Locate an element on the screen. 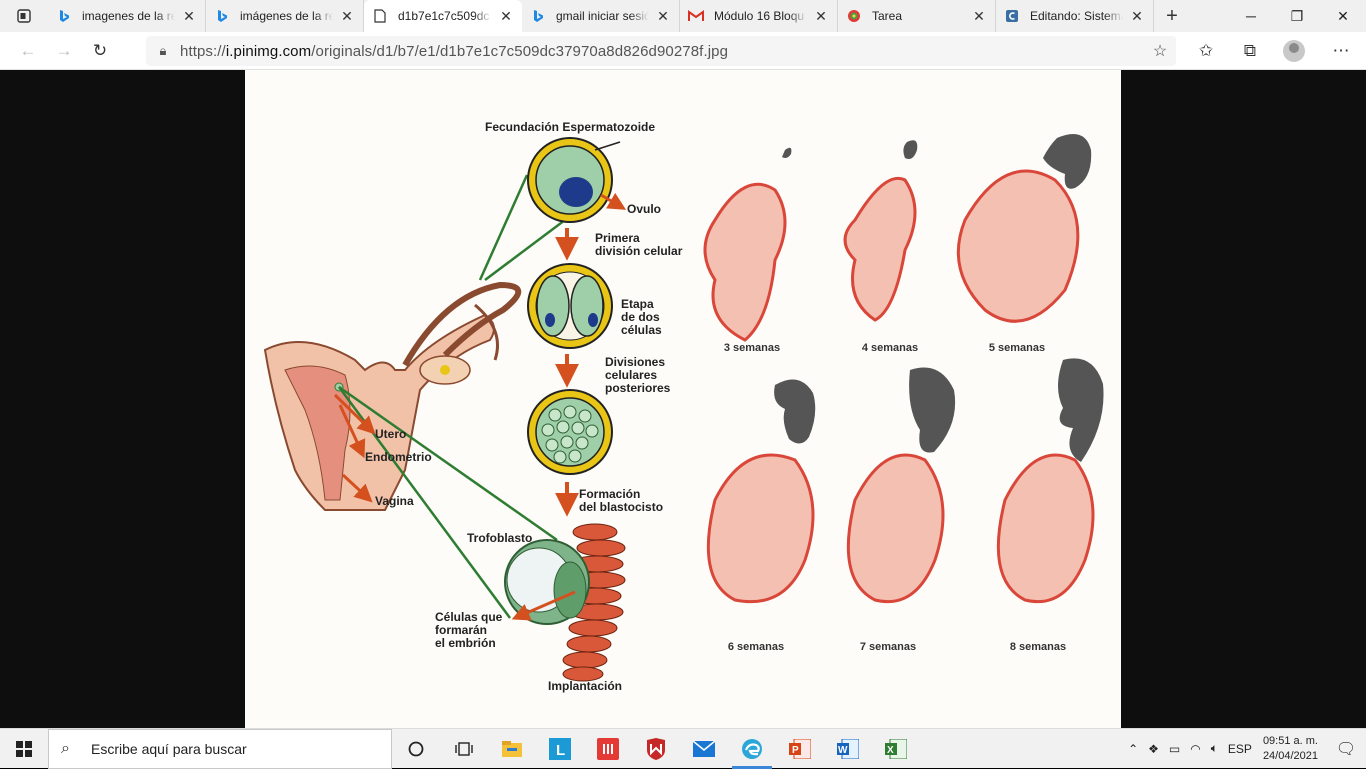 The height and width of the screenshot is (769, 1366). label-first-division-2: división celular is located at coordinates (639, 251).